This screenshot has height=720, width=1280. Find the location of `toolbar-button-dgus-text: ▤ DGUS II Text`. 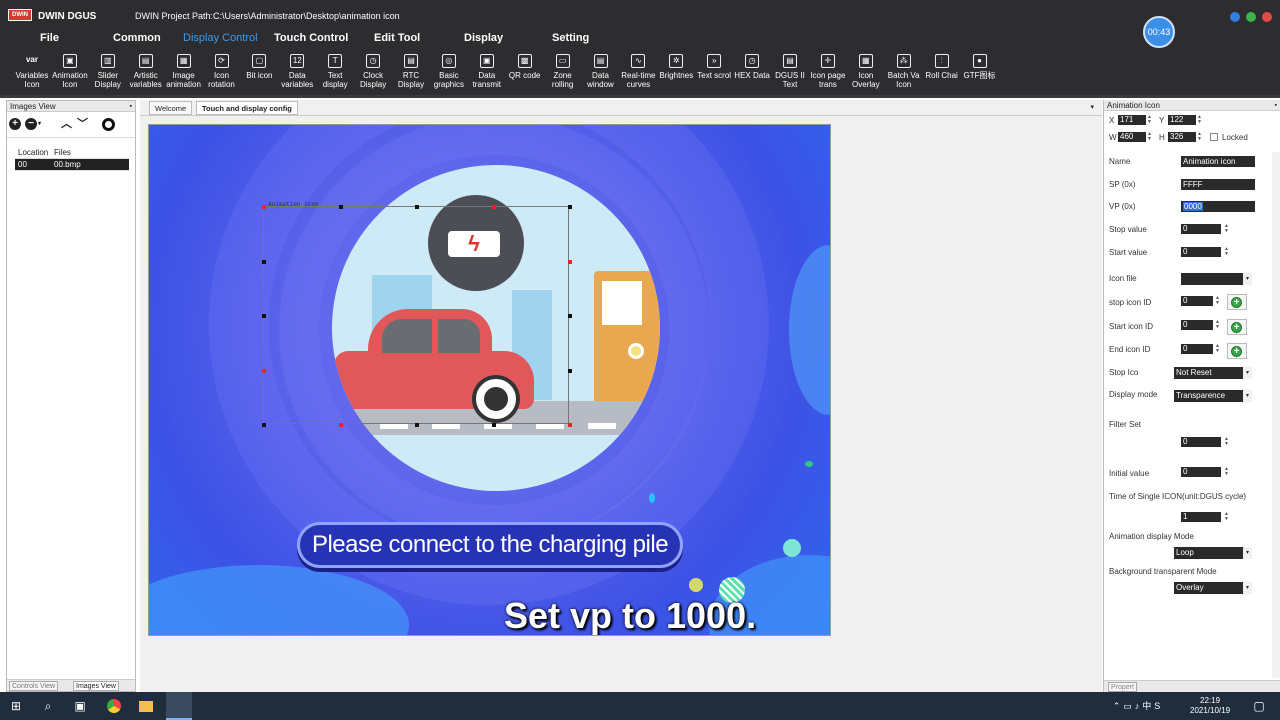

toolbar-button-dgus-text: ▤ DGUS II Text is located at coordinates (790, 74).